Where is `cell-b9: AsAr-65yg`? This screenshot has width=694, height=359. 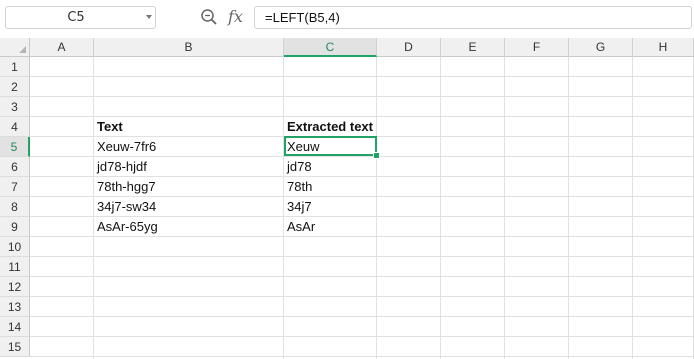 cell-b9: AsAr-65yg is located at coordinates (126, 227).